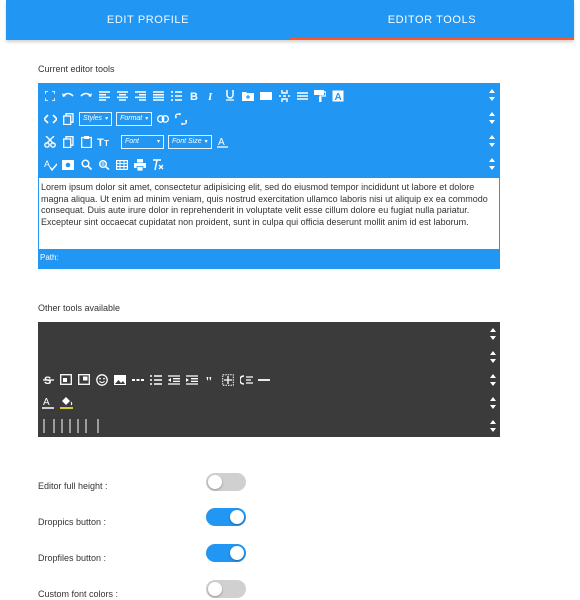 Image resolution: width=580 pixels, height=600 pixels. I want to click on blockquote-icon: ", so click(210, 380).